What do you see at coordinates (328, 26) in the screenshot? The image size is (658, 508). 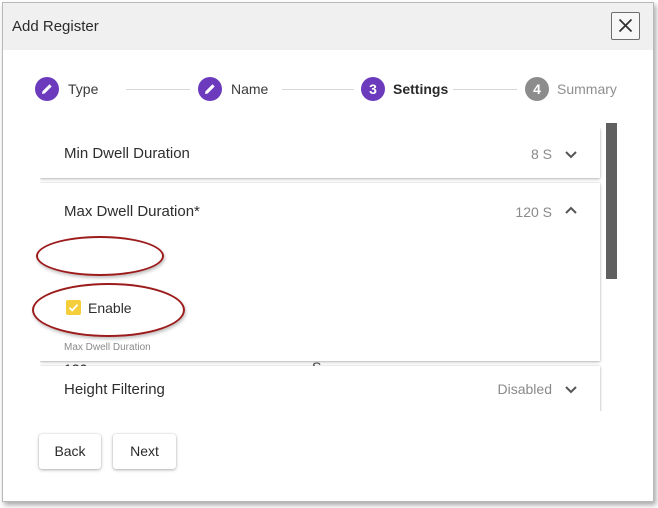 I see `dialog-titlebar: Add Register` at bounding box center [328, 26].